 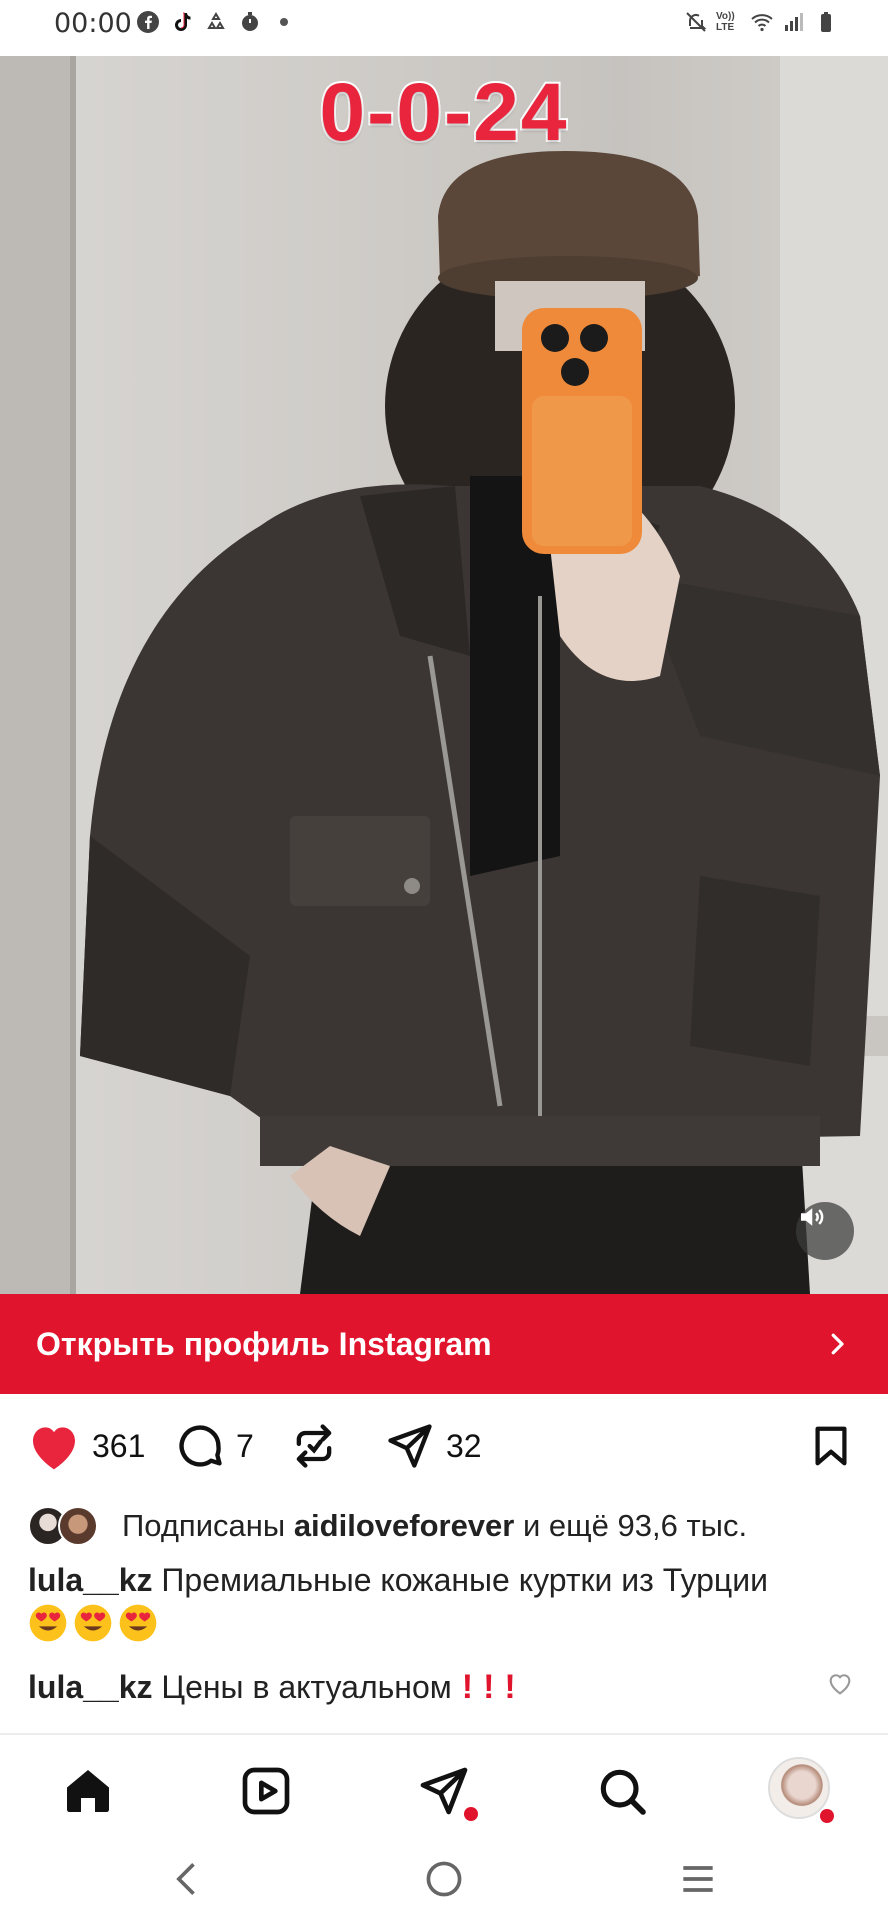 I want to click on nav-direct, so click(x=447, y=1793).